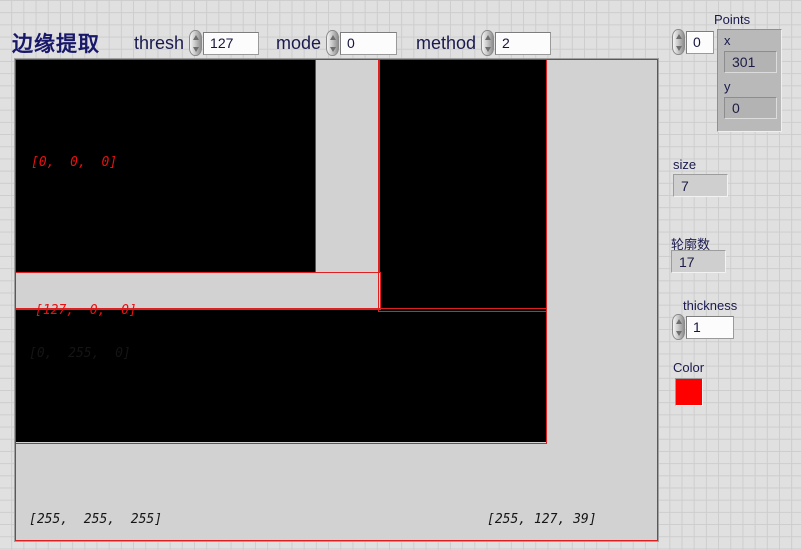  Describe the element at coordinates (700, 42) in the screenshot. I see `points-index-input: 0` at that location.